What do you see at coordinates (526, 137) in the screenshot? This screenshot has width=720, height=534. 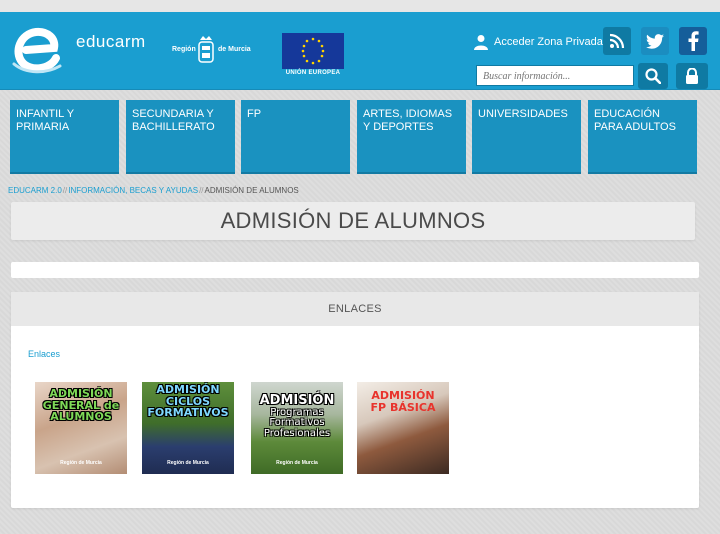 I see `nav-universidades: UNIVERSIDADES` at bounding box center [526, 137].